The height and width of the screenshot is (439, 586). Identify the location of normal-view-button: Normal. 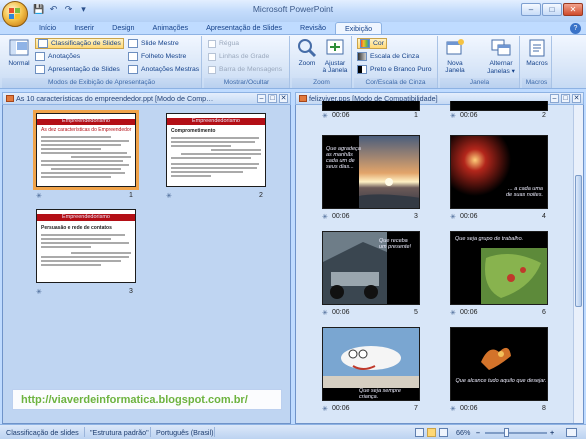
(19, 52).